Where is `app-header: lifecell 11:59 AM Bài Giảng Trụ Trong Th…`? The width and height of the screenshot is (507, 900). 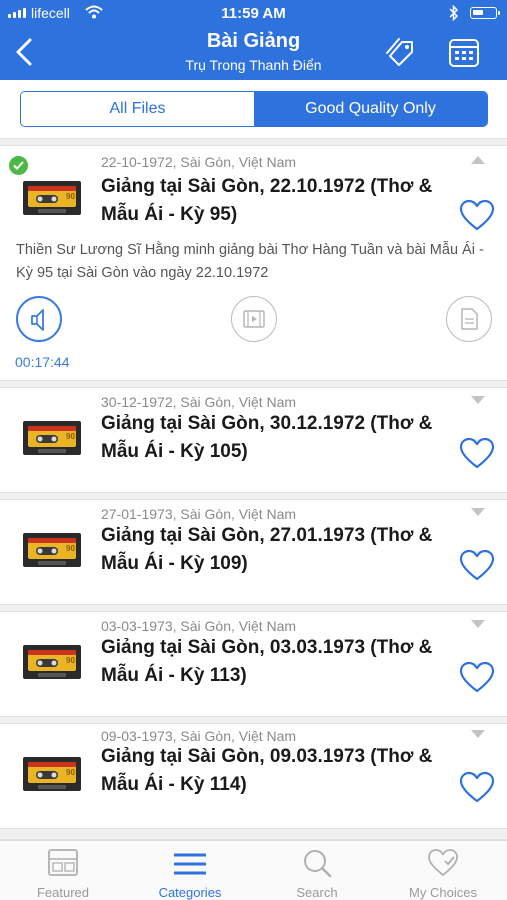
app-header: lifecell 11:59 AM Bài Giảng Trụ Trong Th… is located at coordinates (253, 40).